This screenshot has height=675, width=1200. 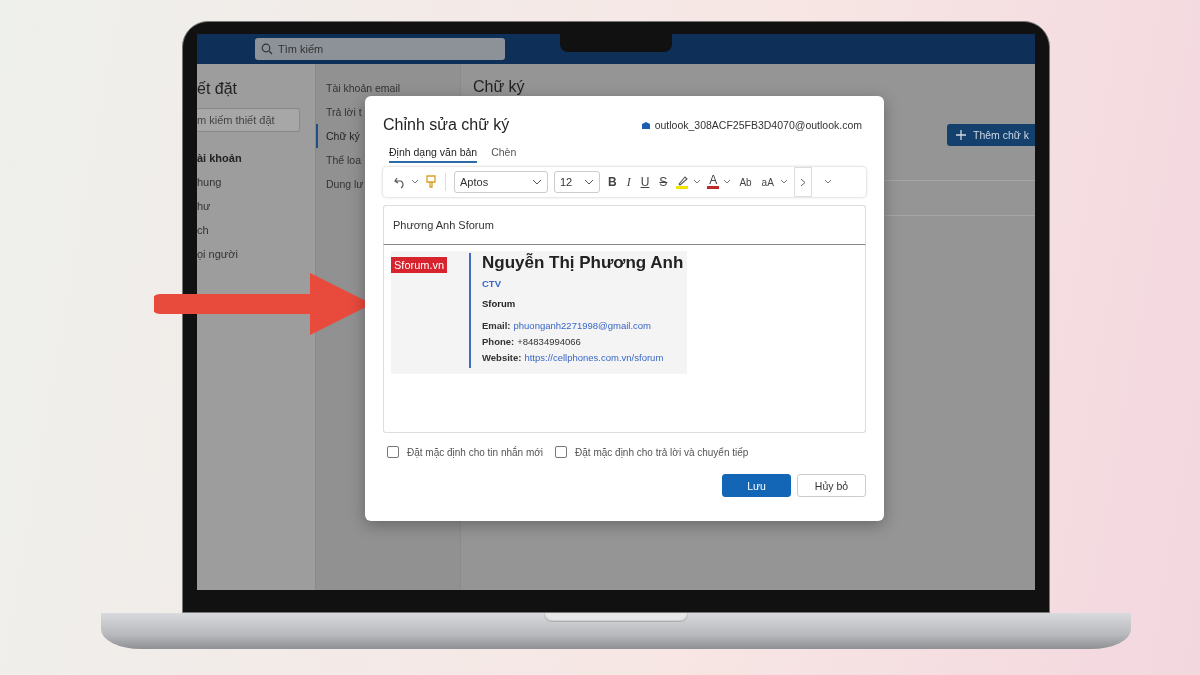 What do you see at coordinates (682, 182) in the screenshot?
I see `highlighter-icon` at bounding box center [682, 182].